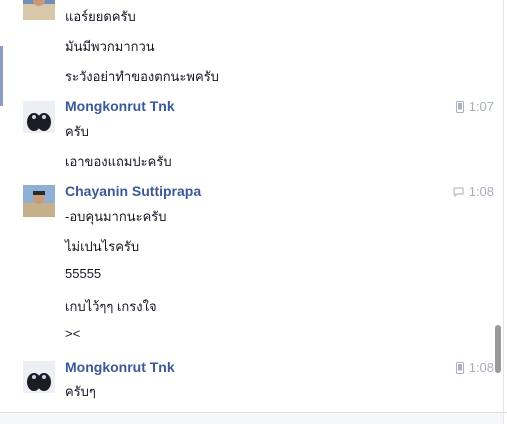 Image resolution: width=507 pixels, height=424 pixels. I want to click on message-text: 55555, so click(83, 273).